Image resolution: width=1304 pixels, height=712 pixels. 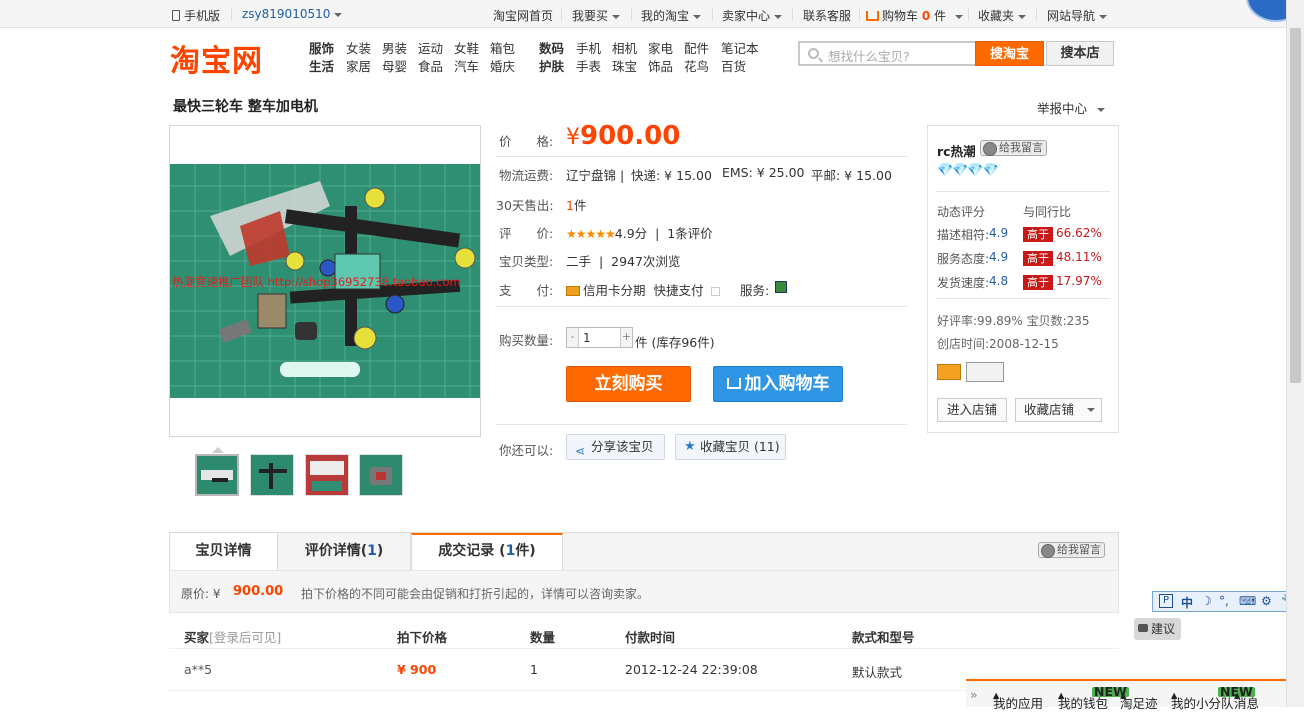 I want to click on service-icon, so click(x=781, y=287).